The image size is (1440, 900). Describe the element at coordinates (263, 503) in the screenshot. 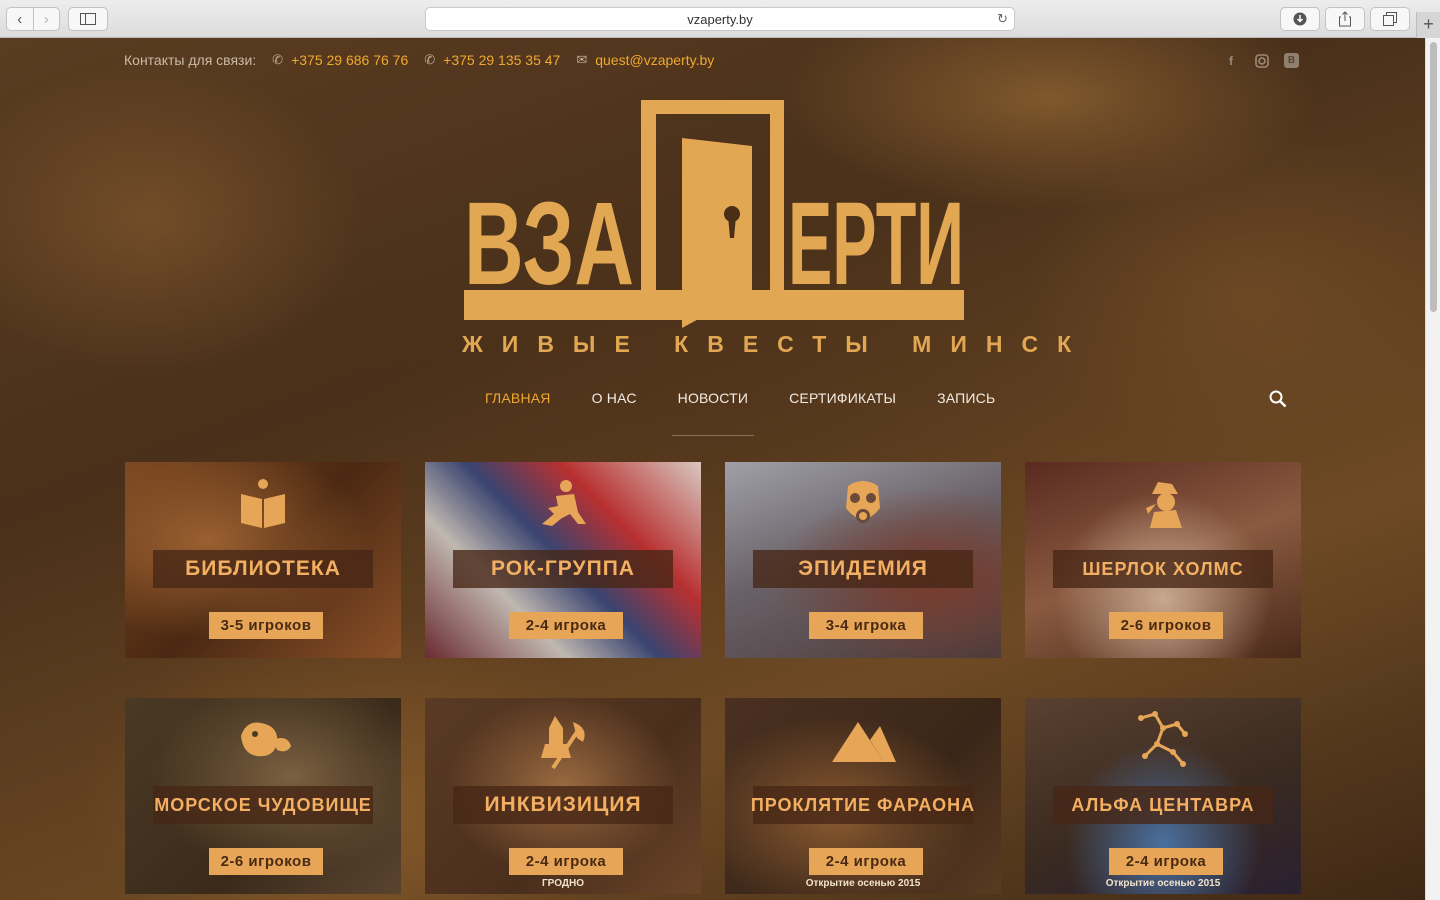

I see `book-icon` at that location.